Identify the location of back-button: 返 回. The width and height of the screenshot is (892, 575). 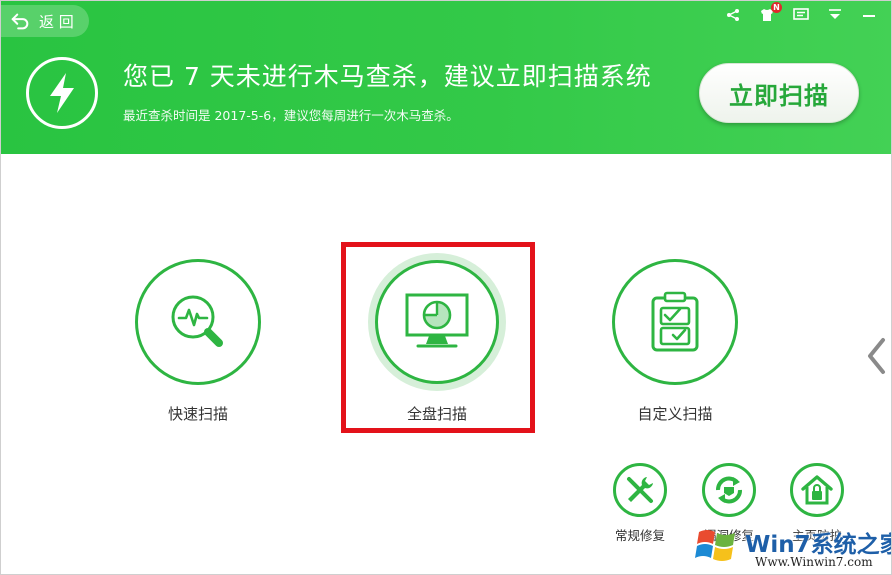
(45, 21).